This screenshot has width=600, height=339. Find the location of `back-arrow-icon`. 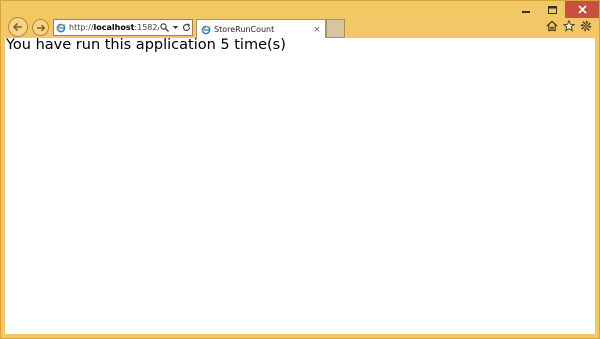

back-arrow-icon is located at coordinates (17, 27).